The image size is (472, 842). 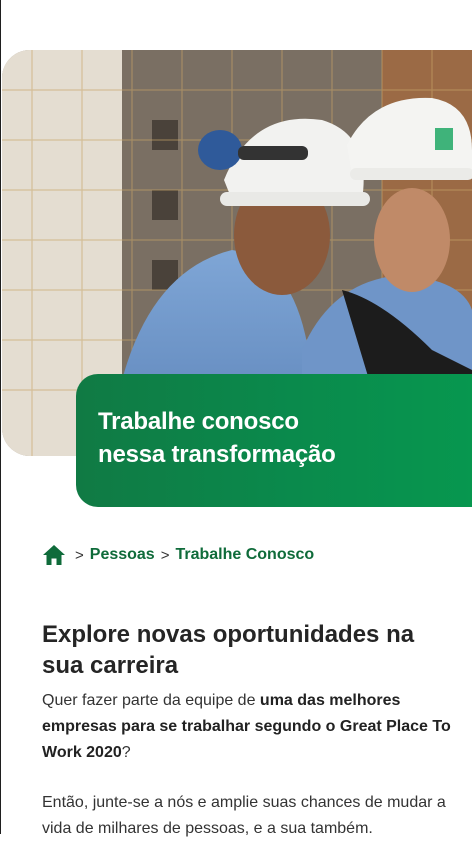 What do you see at coordinates (0, 417) in the screenshot?
I see `page-left-border` at bounding box center [0, 417].